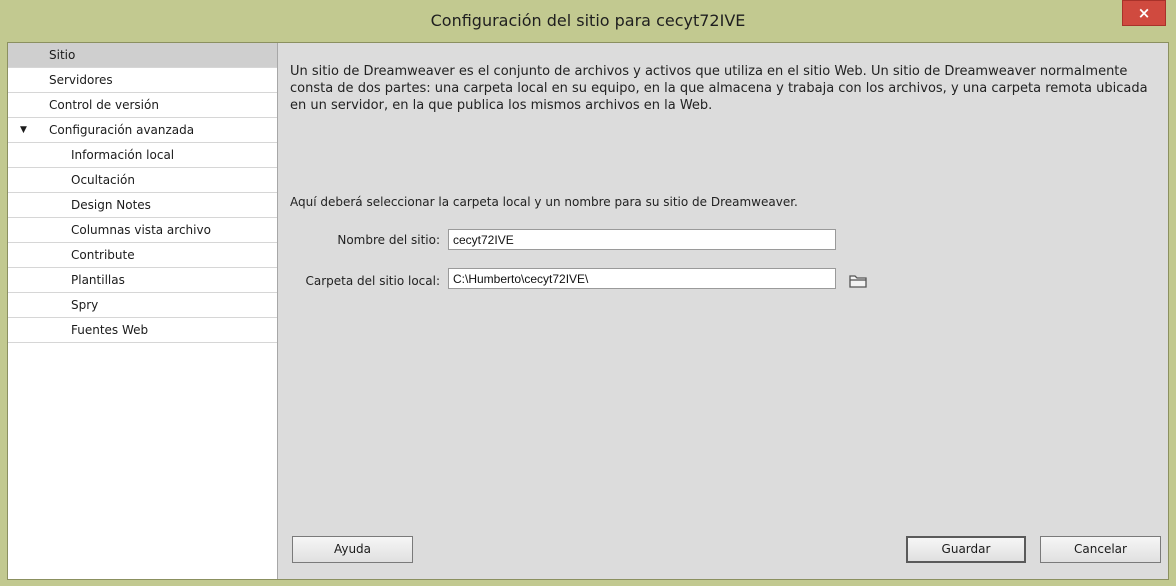 The image size is (1176, 586). I want to click on sidebar-item-fuentes-web: Fuentes Web, so click(142, 330).